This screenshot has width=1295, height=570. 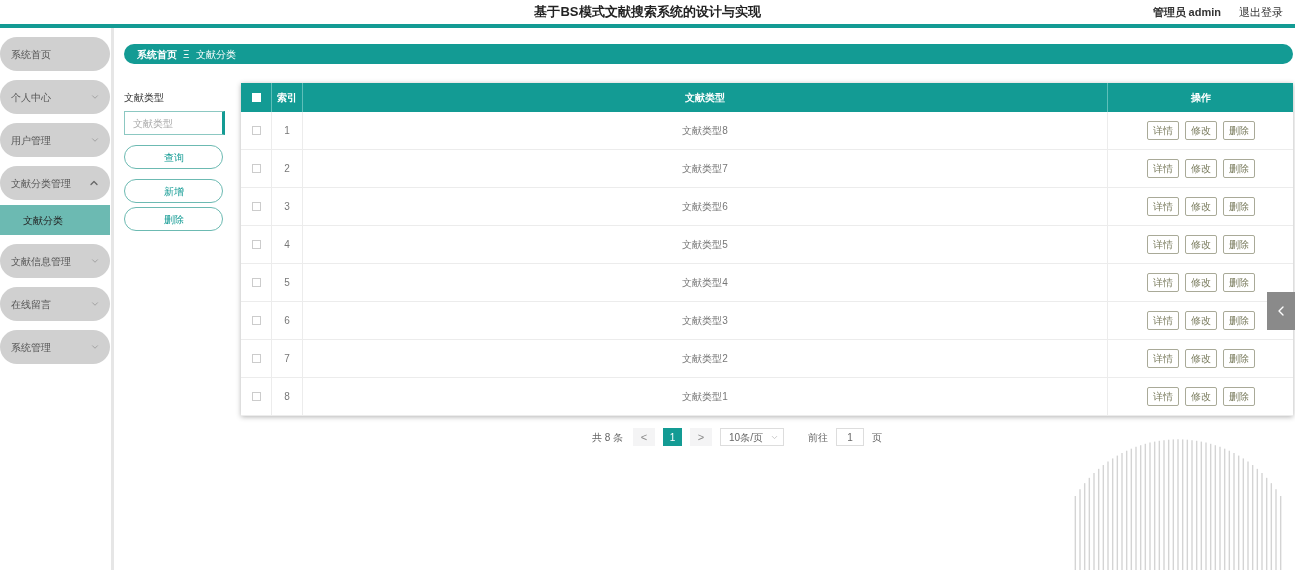 What do you see at coordinates (607, 437) in the screenshot?
I see `total-count: 共 8 条` at bounding box center [607, 437].